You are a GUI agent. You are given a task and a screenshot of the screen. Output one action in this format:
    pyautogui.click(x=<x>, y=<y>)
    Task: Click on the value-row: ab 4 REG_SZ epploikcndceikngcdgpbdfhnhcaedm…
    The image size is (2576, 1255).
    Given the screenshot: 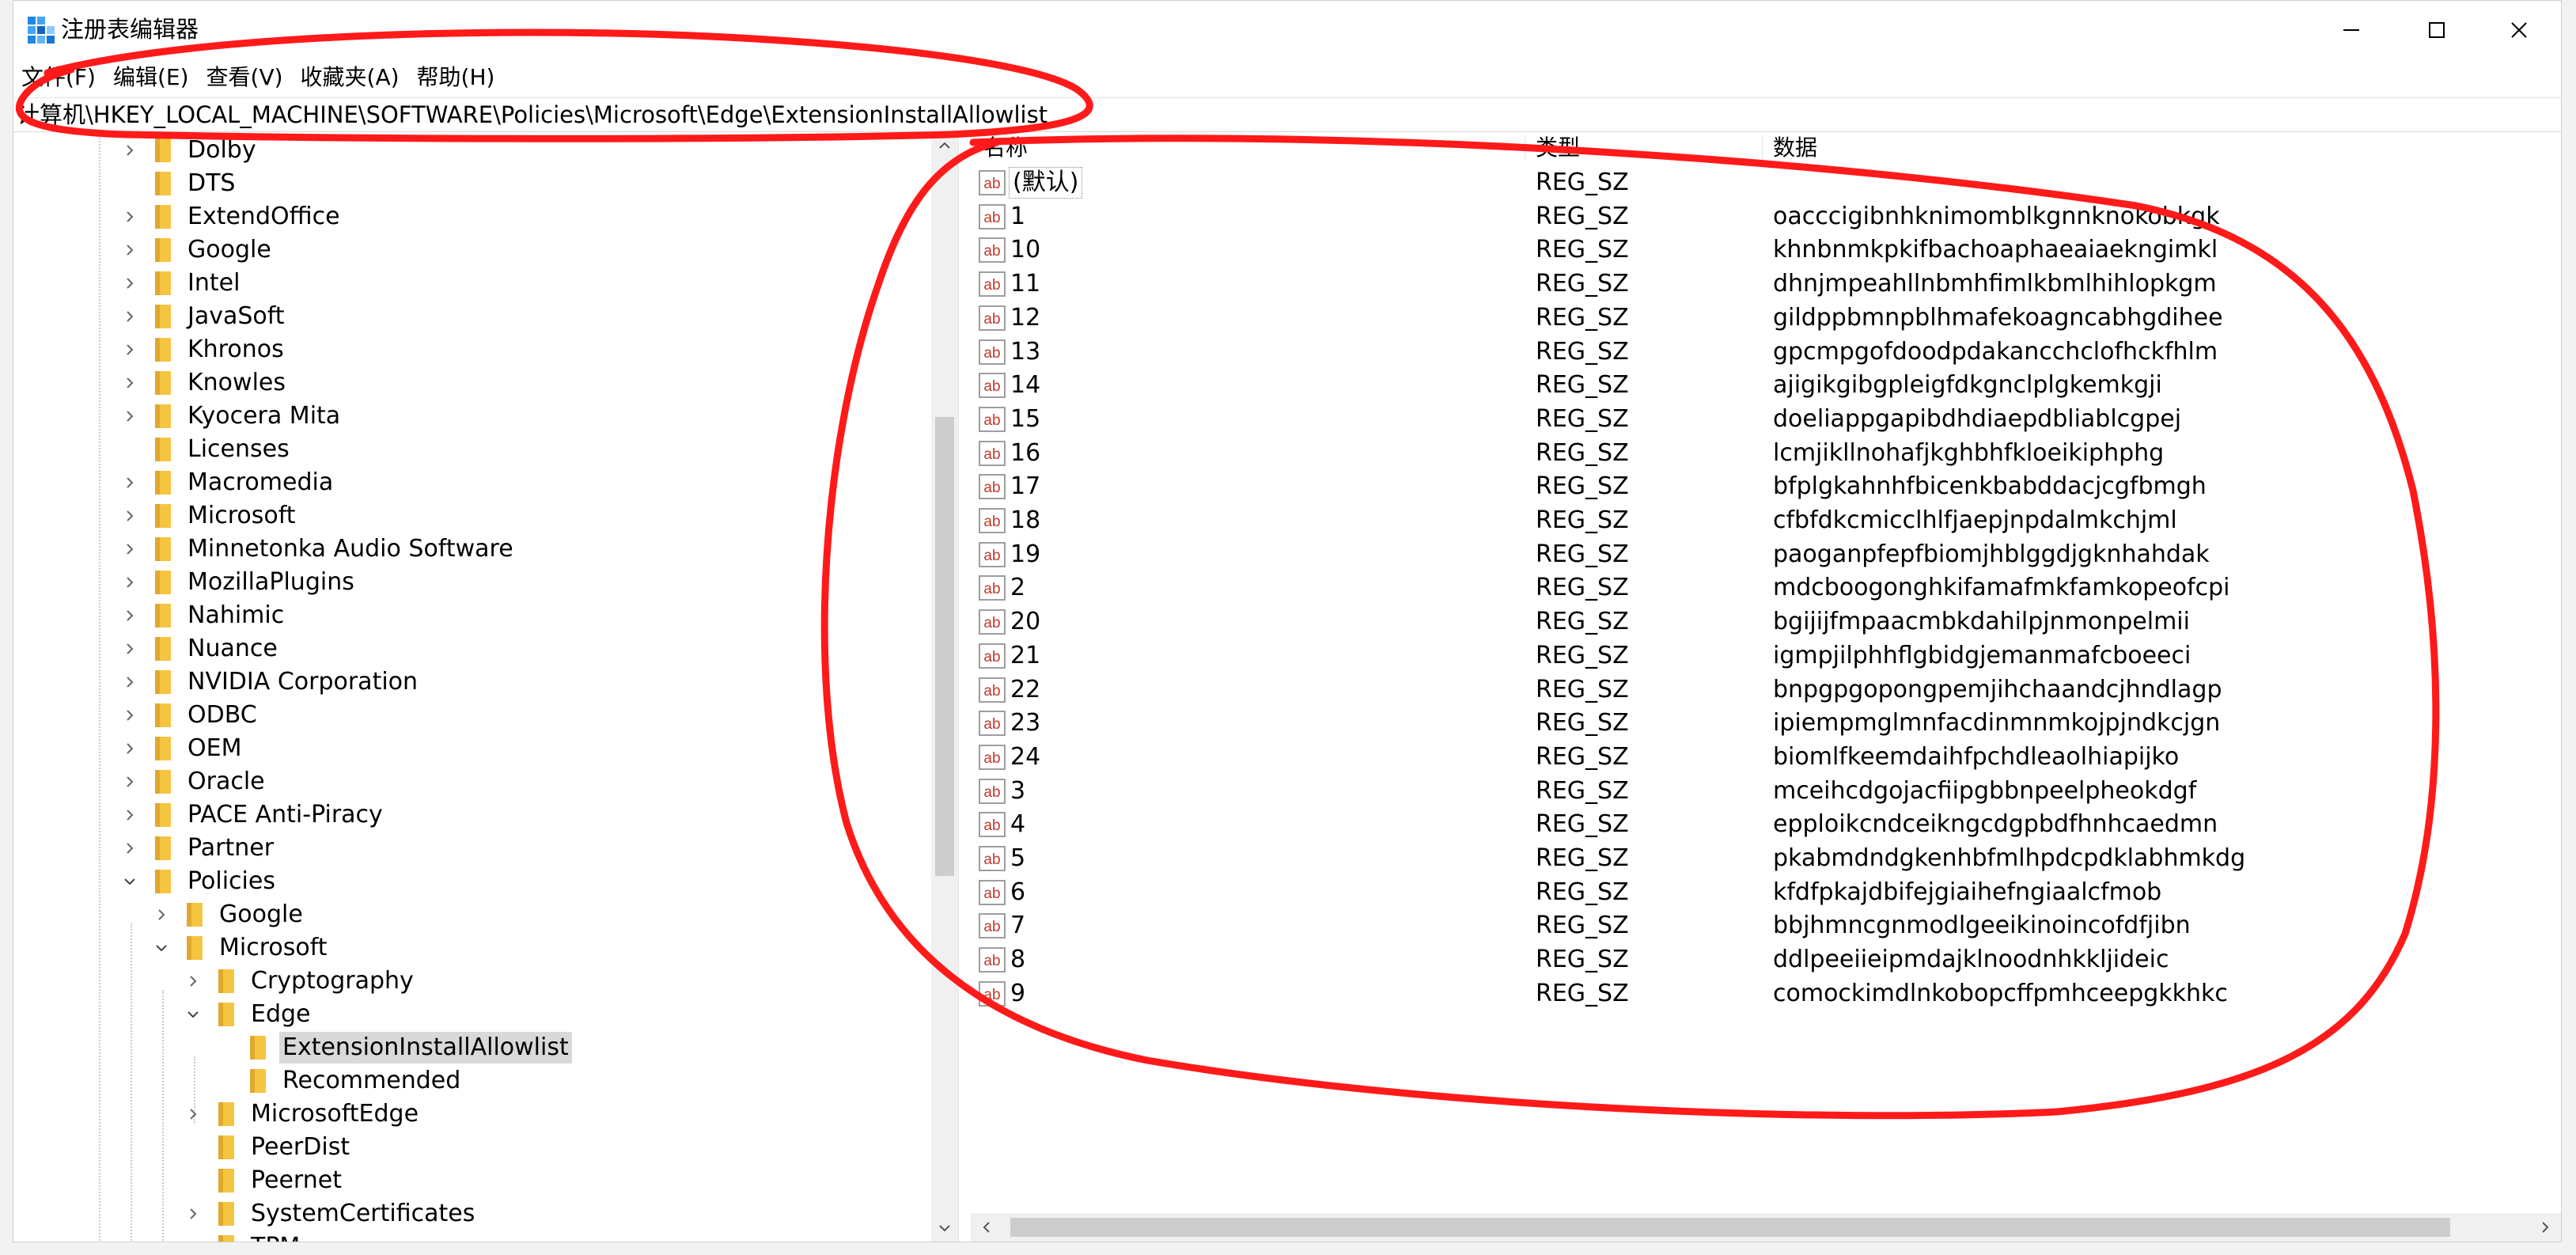 What is the action you would take?
    pyautogui.click(x=1766, y=824)
    